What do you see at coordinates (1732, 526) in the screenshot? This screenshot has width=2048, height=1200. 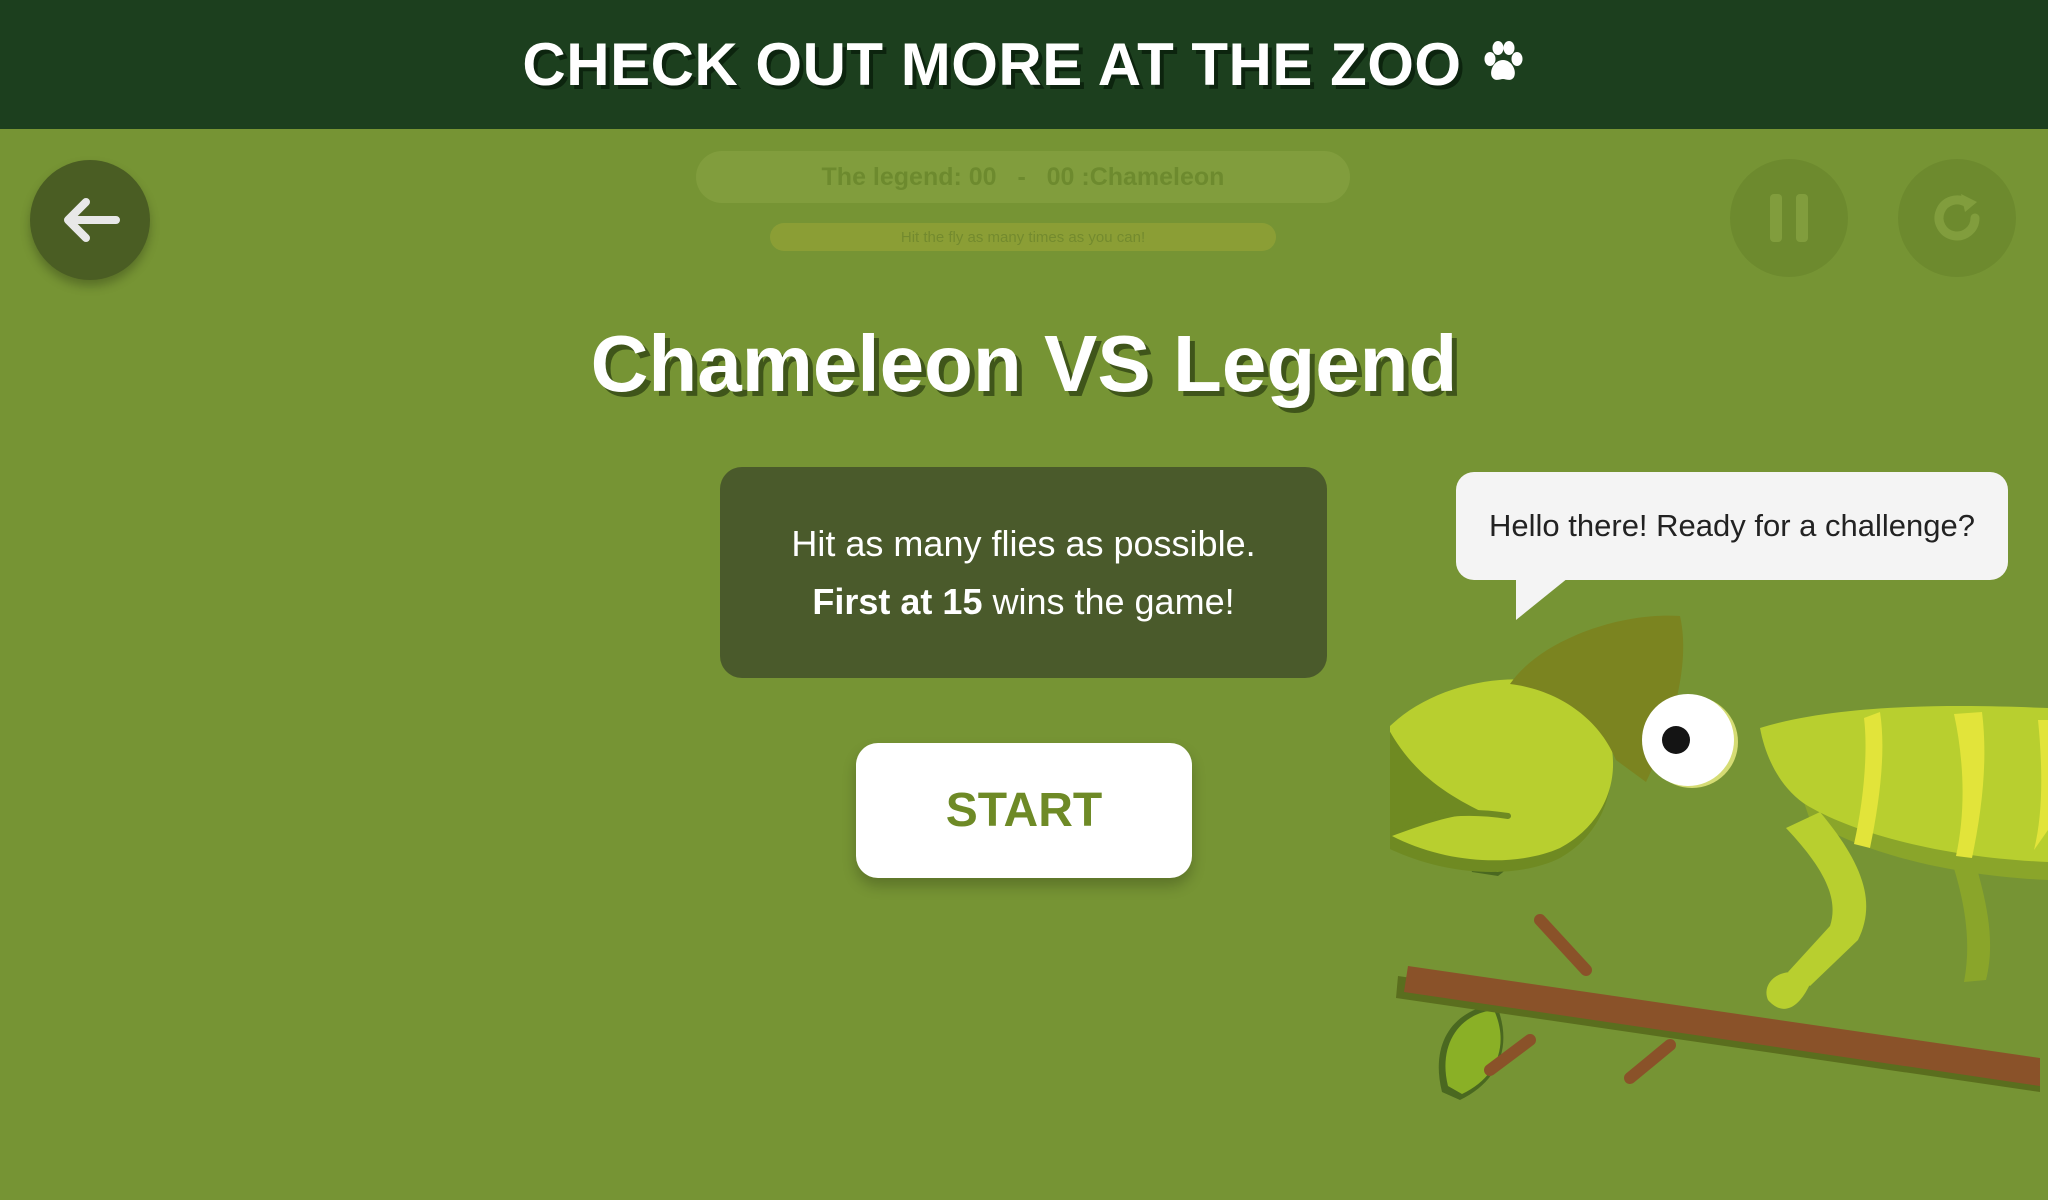 I see `speech-bubble: Hello there! Ready for a challenge?` at bounding box center [1732, 526].